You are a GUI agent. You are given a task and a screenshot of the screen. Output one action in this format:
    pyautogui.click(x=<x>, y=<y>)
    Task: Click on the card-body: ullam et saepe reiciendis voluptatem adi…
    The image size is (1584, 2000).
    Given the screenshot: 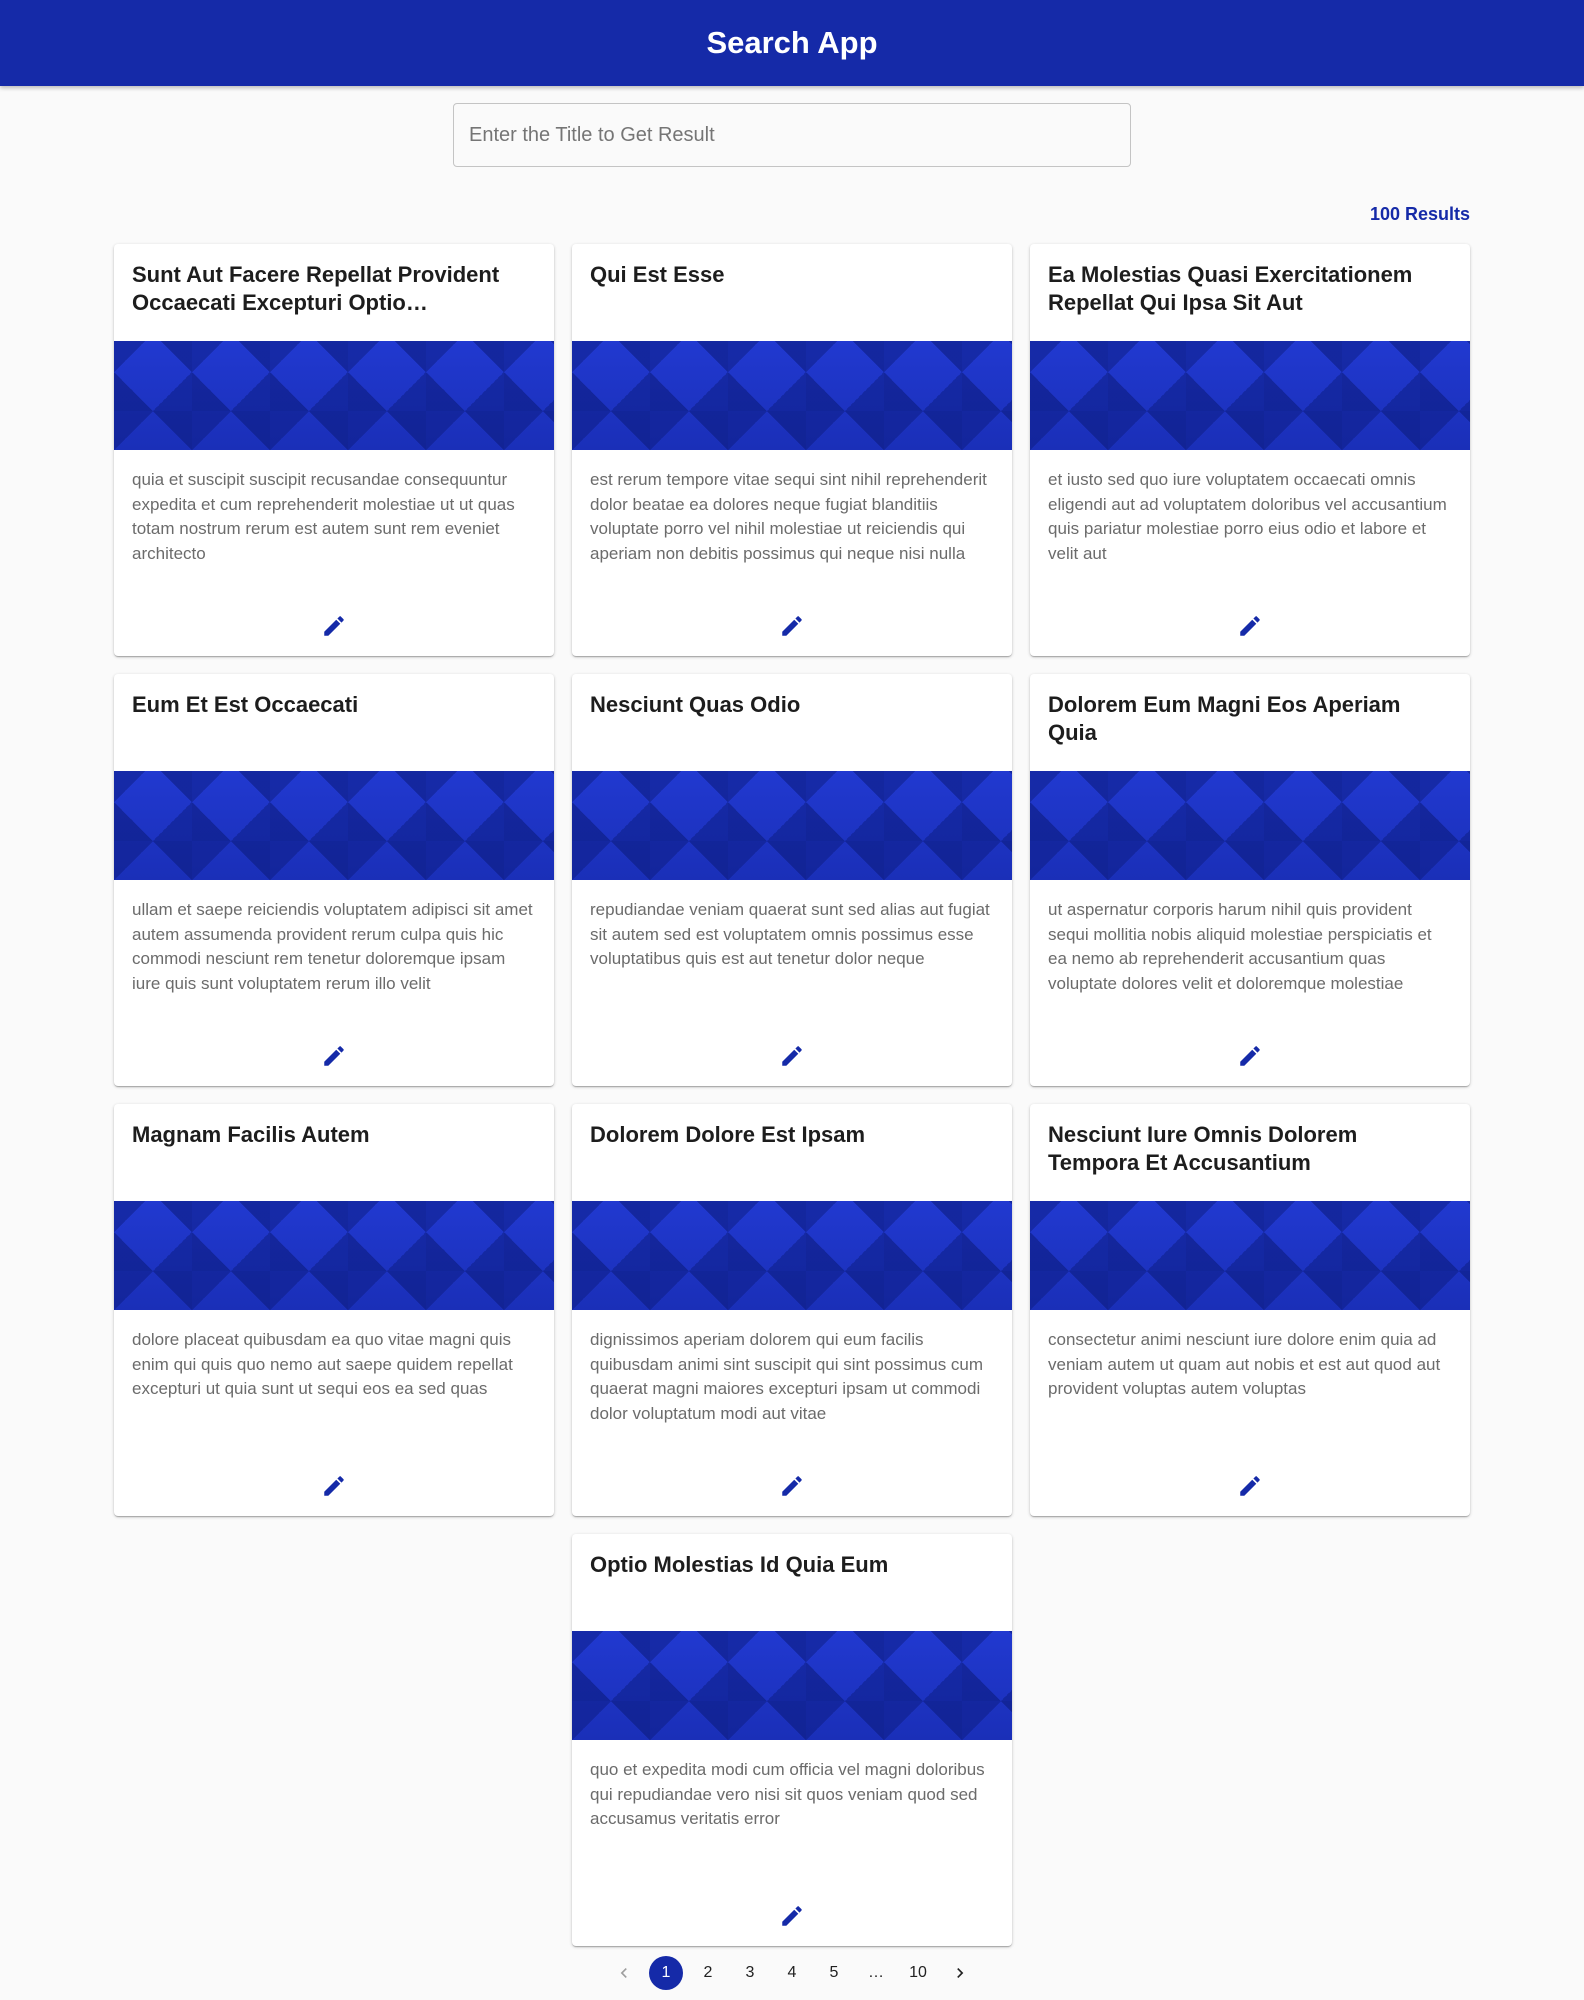 What is the action you would take?
    pyautogui.click(x=332, y=946)
    